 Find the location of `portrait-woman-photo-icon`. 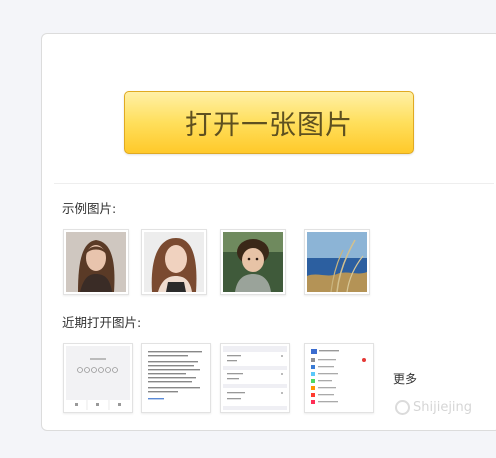

portrait-woman-photo-icon is located at coordinates (96, 262).